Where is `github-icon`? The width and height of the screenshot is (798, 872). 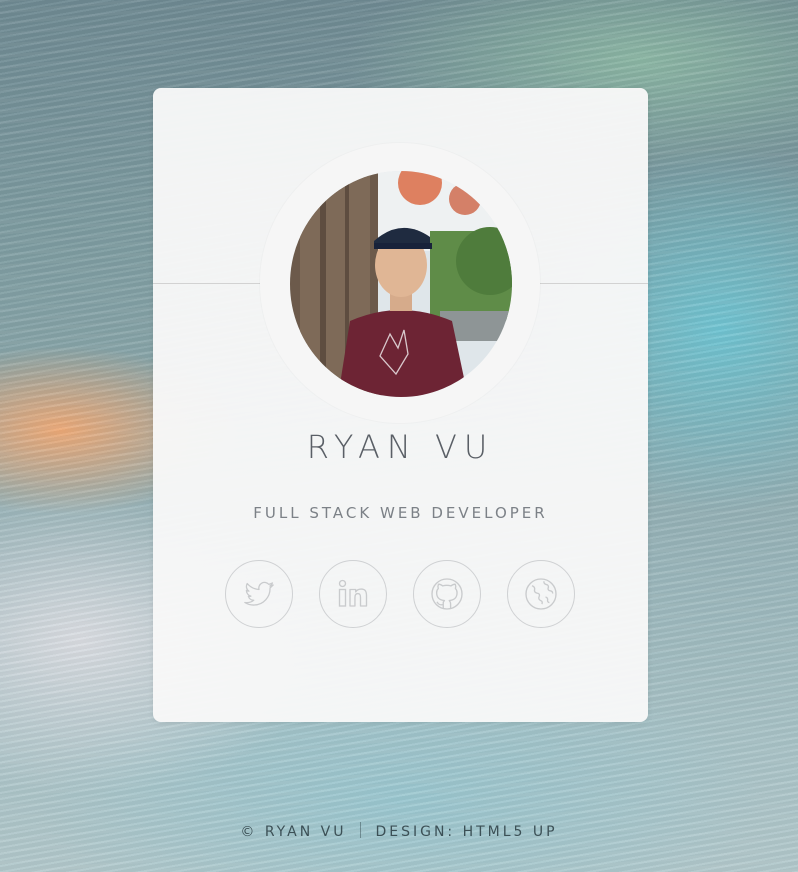
github-icon is located at coordinates (447, 594).